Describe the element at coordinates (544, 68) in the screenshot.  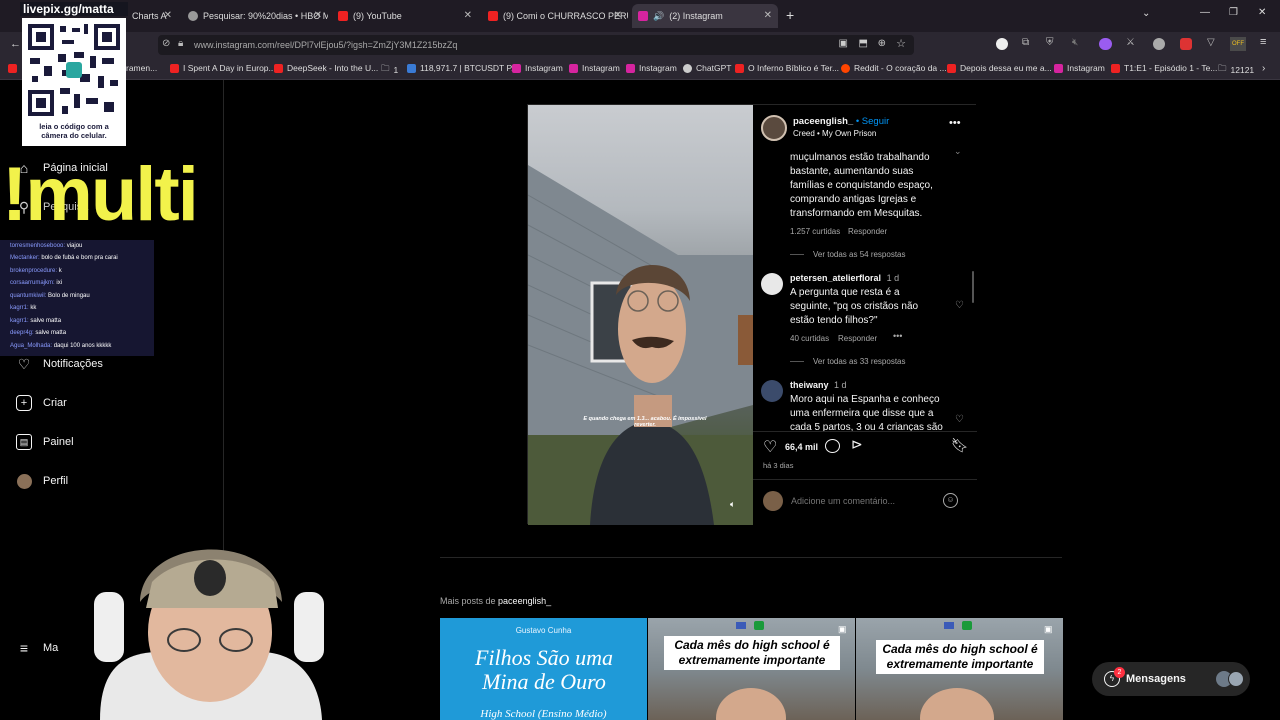
I see `bookmark-label: Instagram` at that location.